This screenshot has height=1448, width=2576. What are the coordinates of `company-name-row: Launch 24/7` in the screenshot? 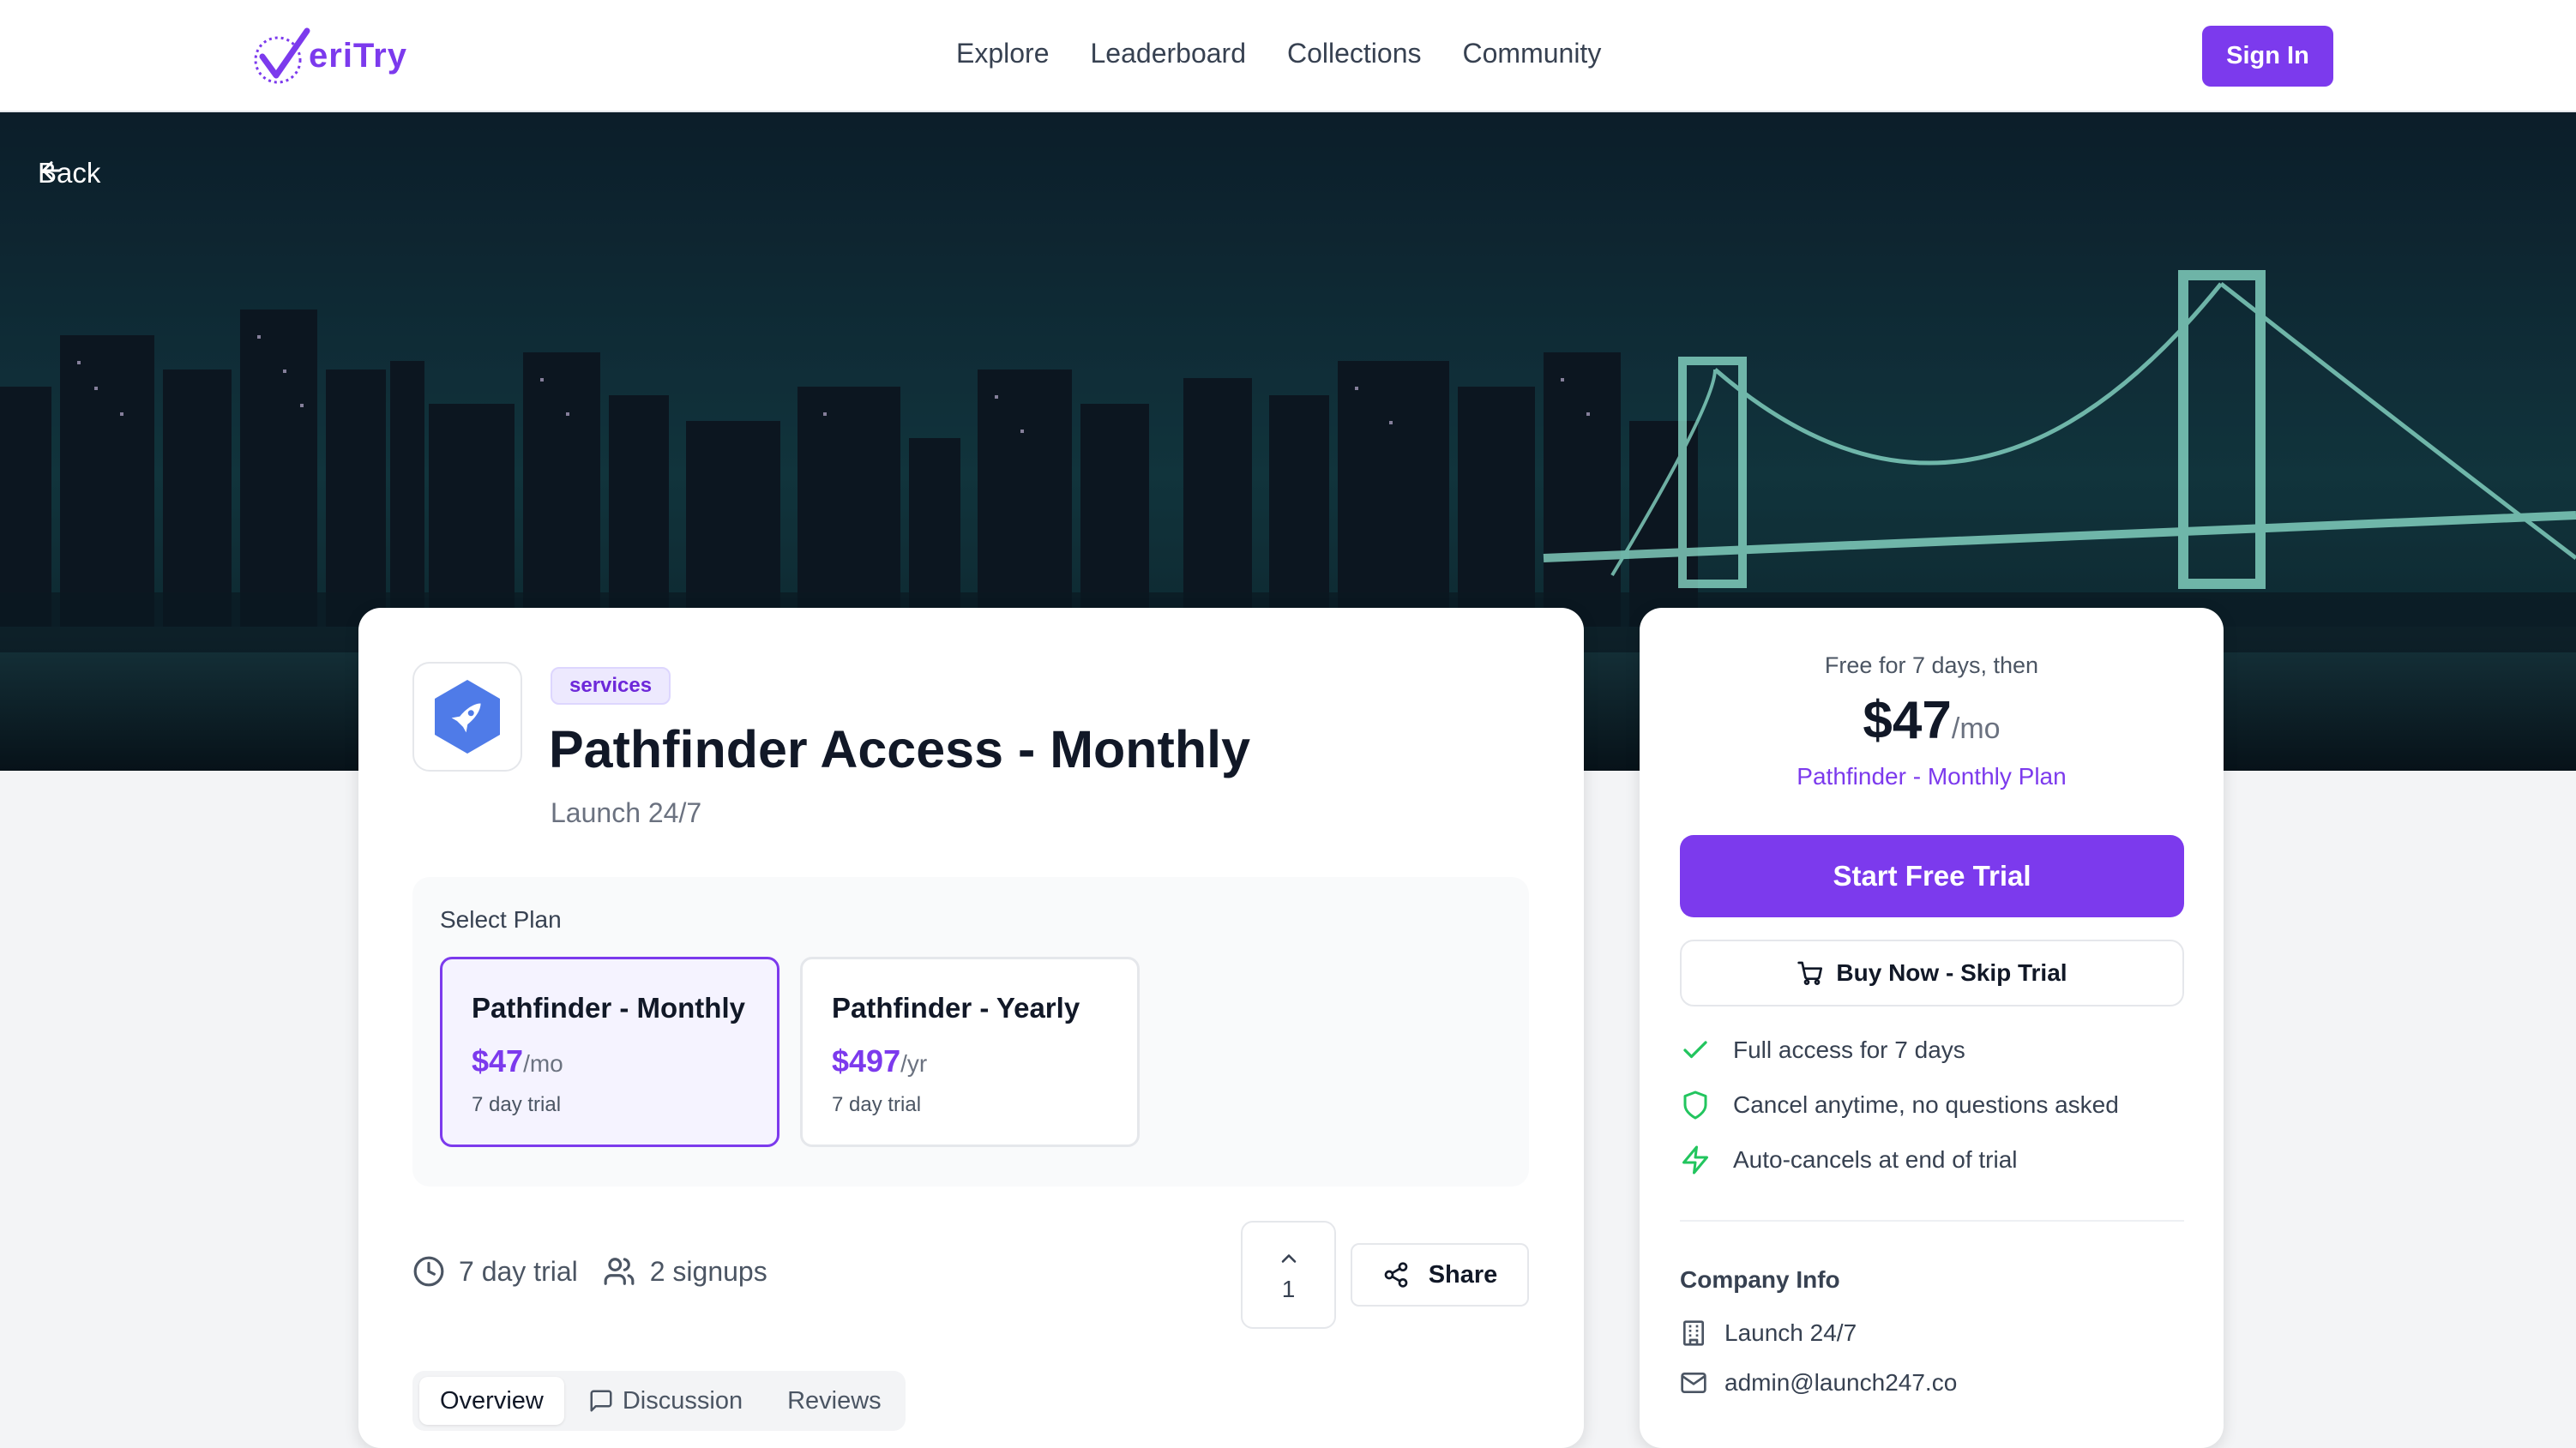 It's located at (1769, 1333).